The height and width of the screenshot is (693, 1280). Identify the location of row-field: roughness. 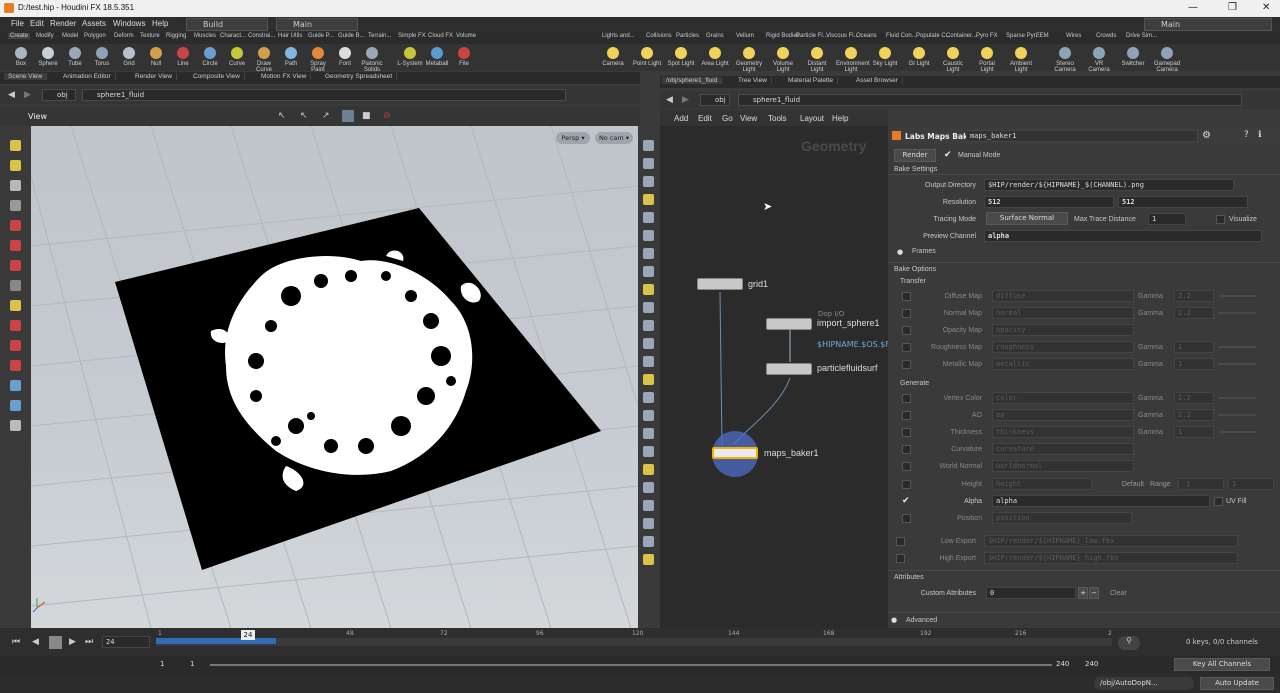
(1063, 347).